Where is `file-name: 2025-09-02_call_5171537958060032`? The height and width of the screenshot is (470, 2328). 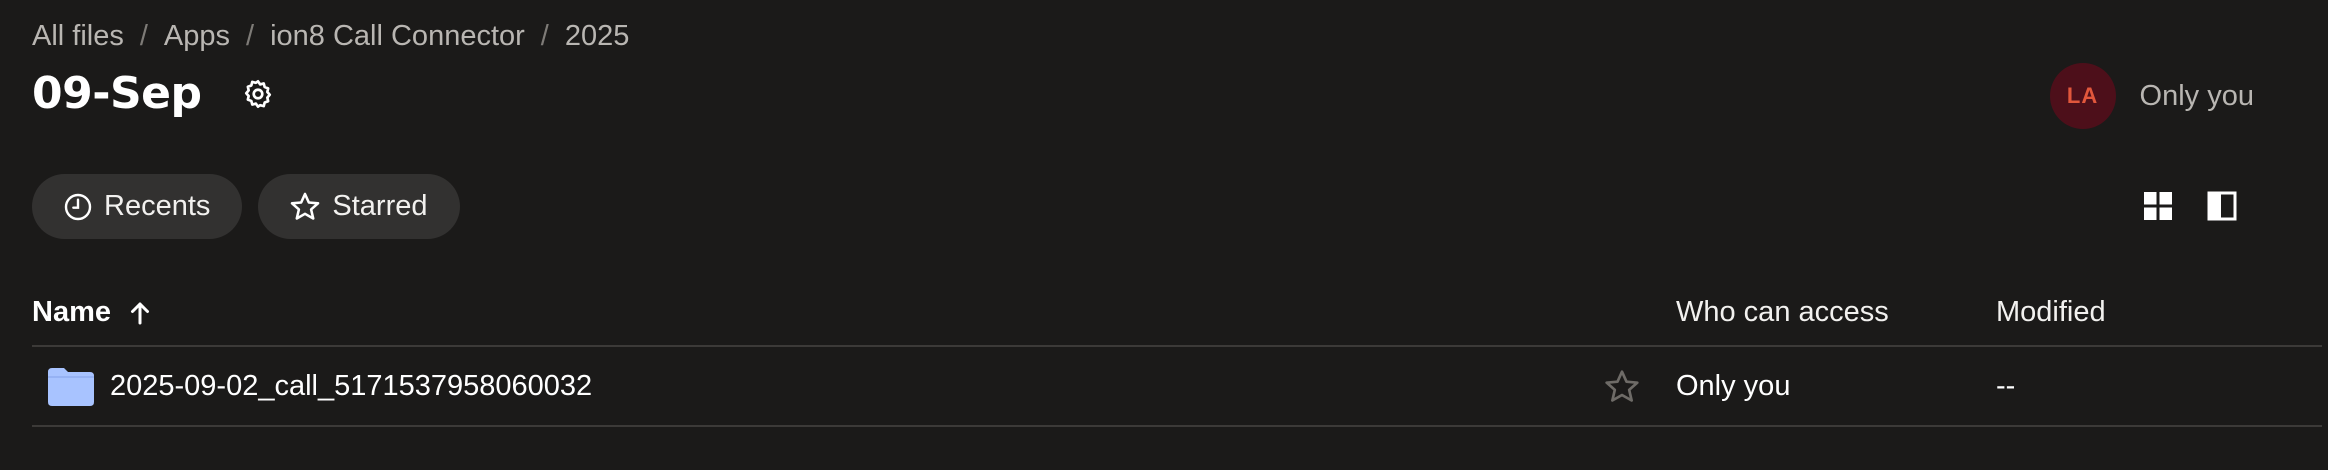
file-name: 2025-09-02_call_5171537958060032 is located at coordinates (351, 386).